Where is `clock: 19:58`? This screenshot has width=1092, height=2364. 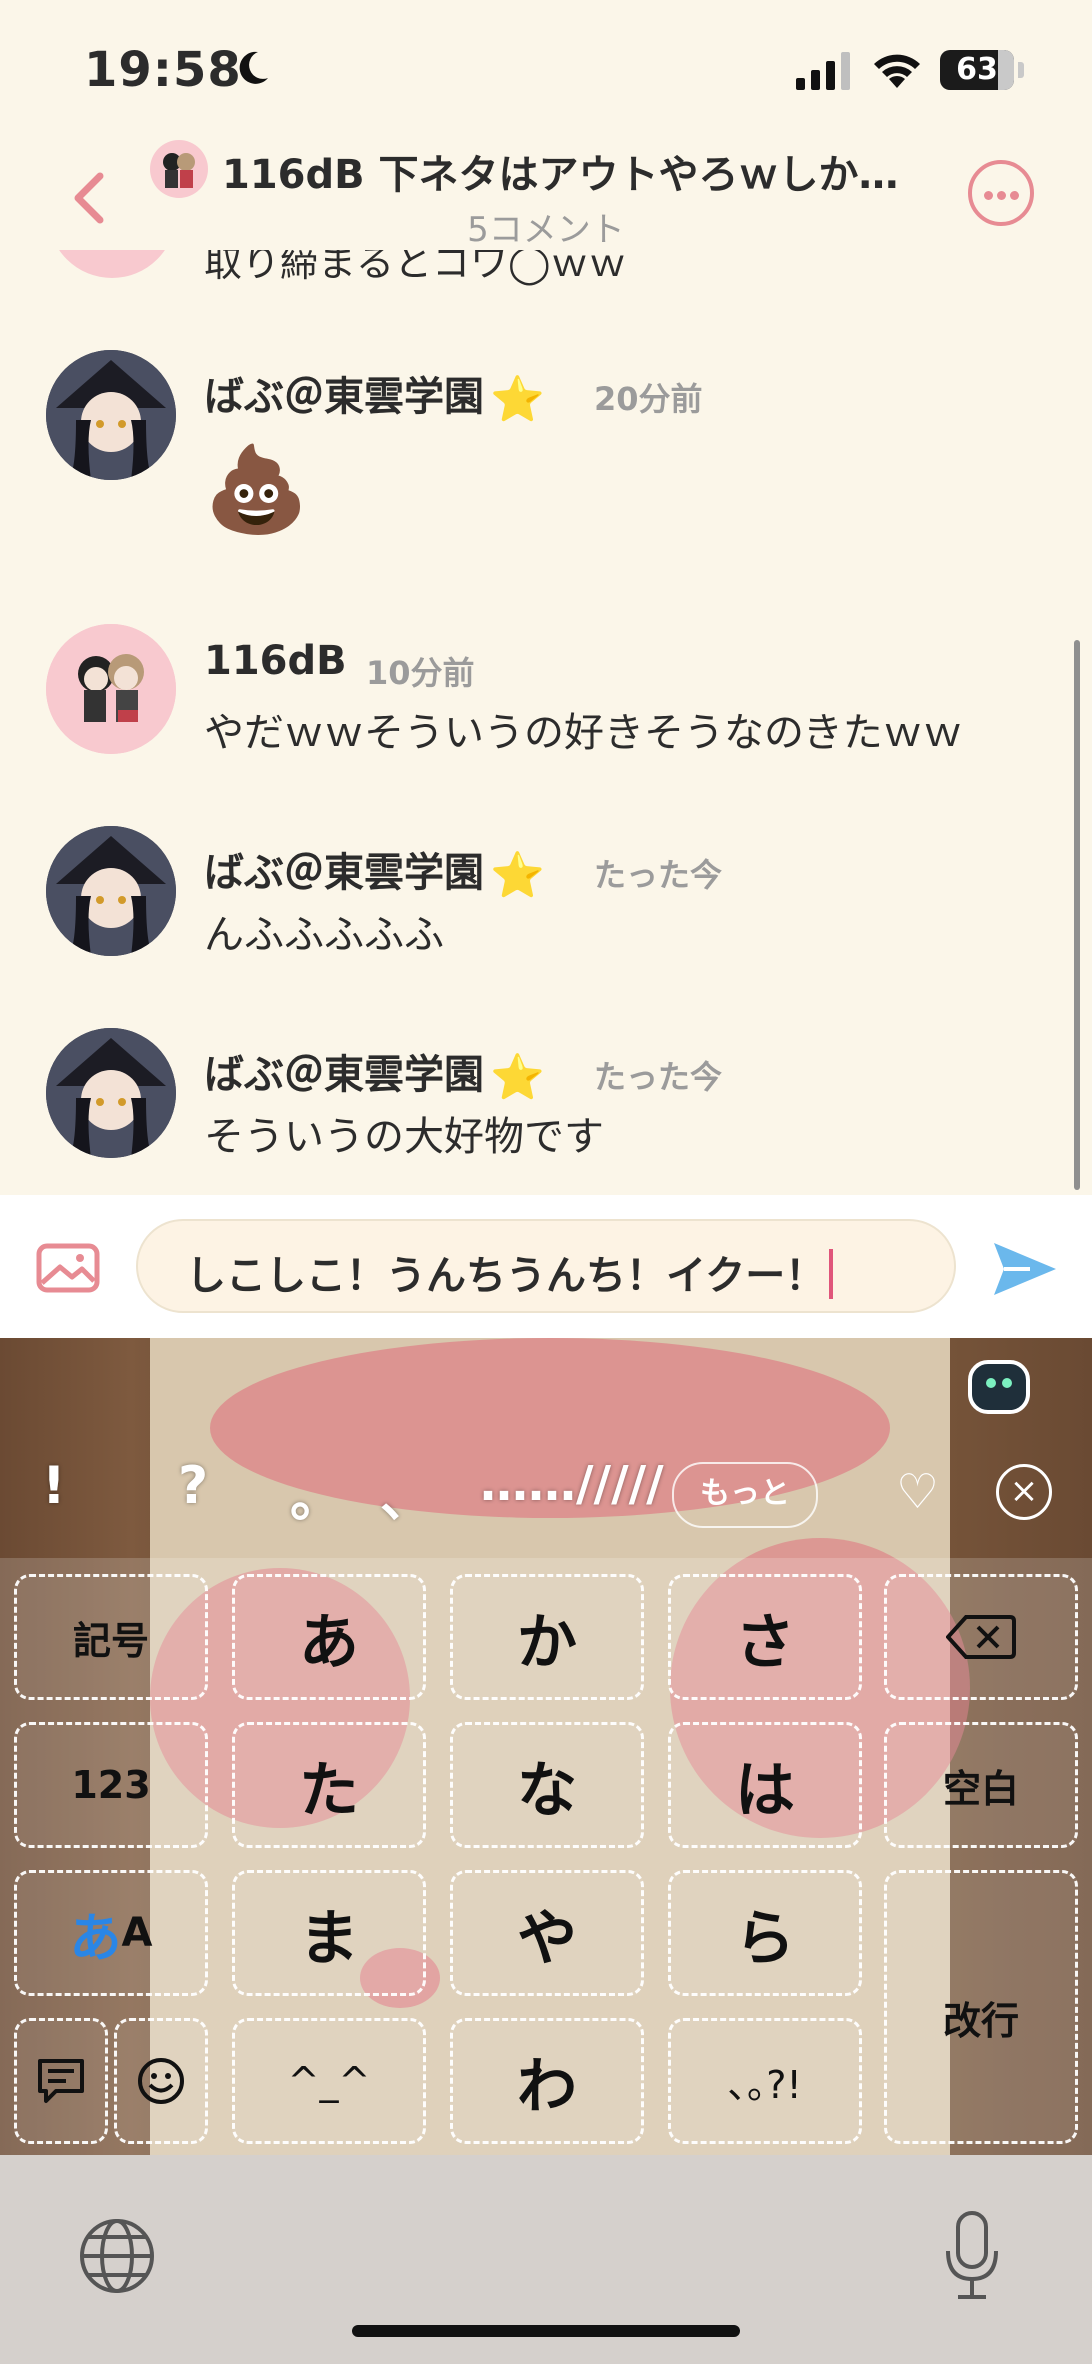 clock: 19:58 is located at coordinates (163, 70).